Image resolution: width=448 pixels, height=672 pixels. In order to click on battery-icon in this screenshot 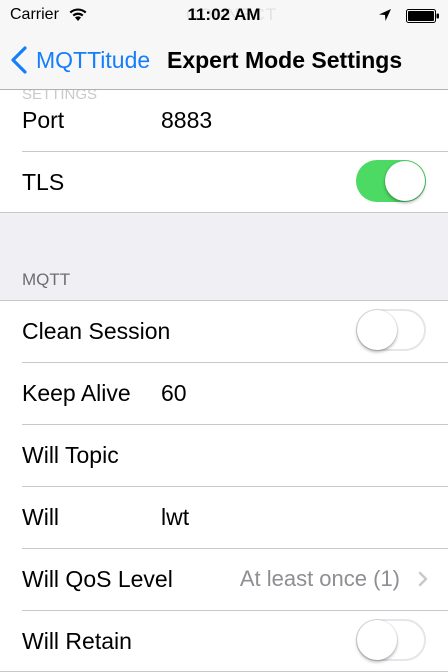, I will do `click(422, 16)`.